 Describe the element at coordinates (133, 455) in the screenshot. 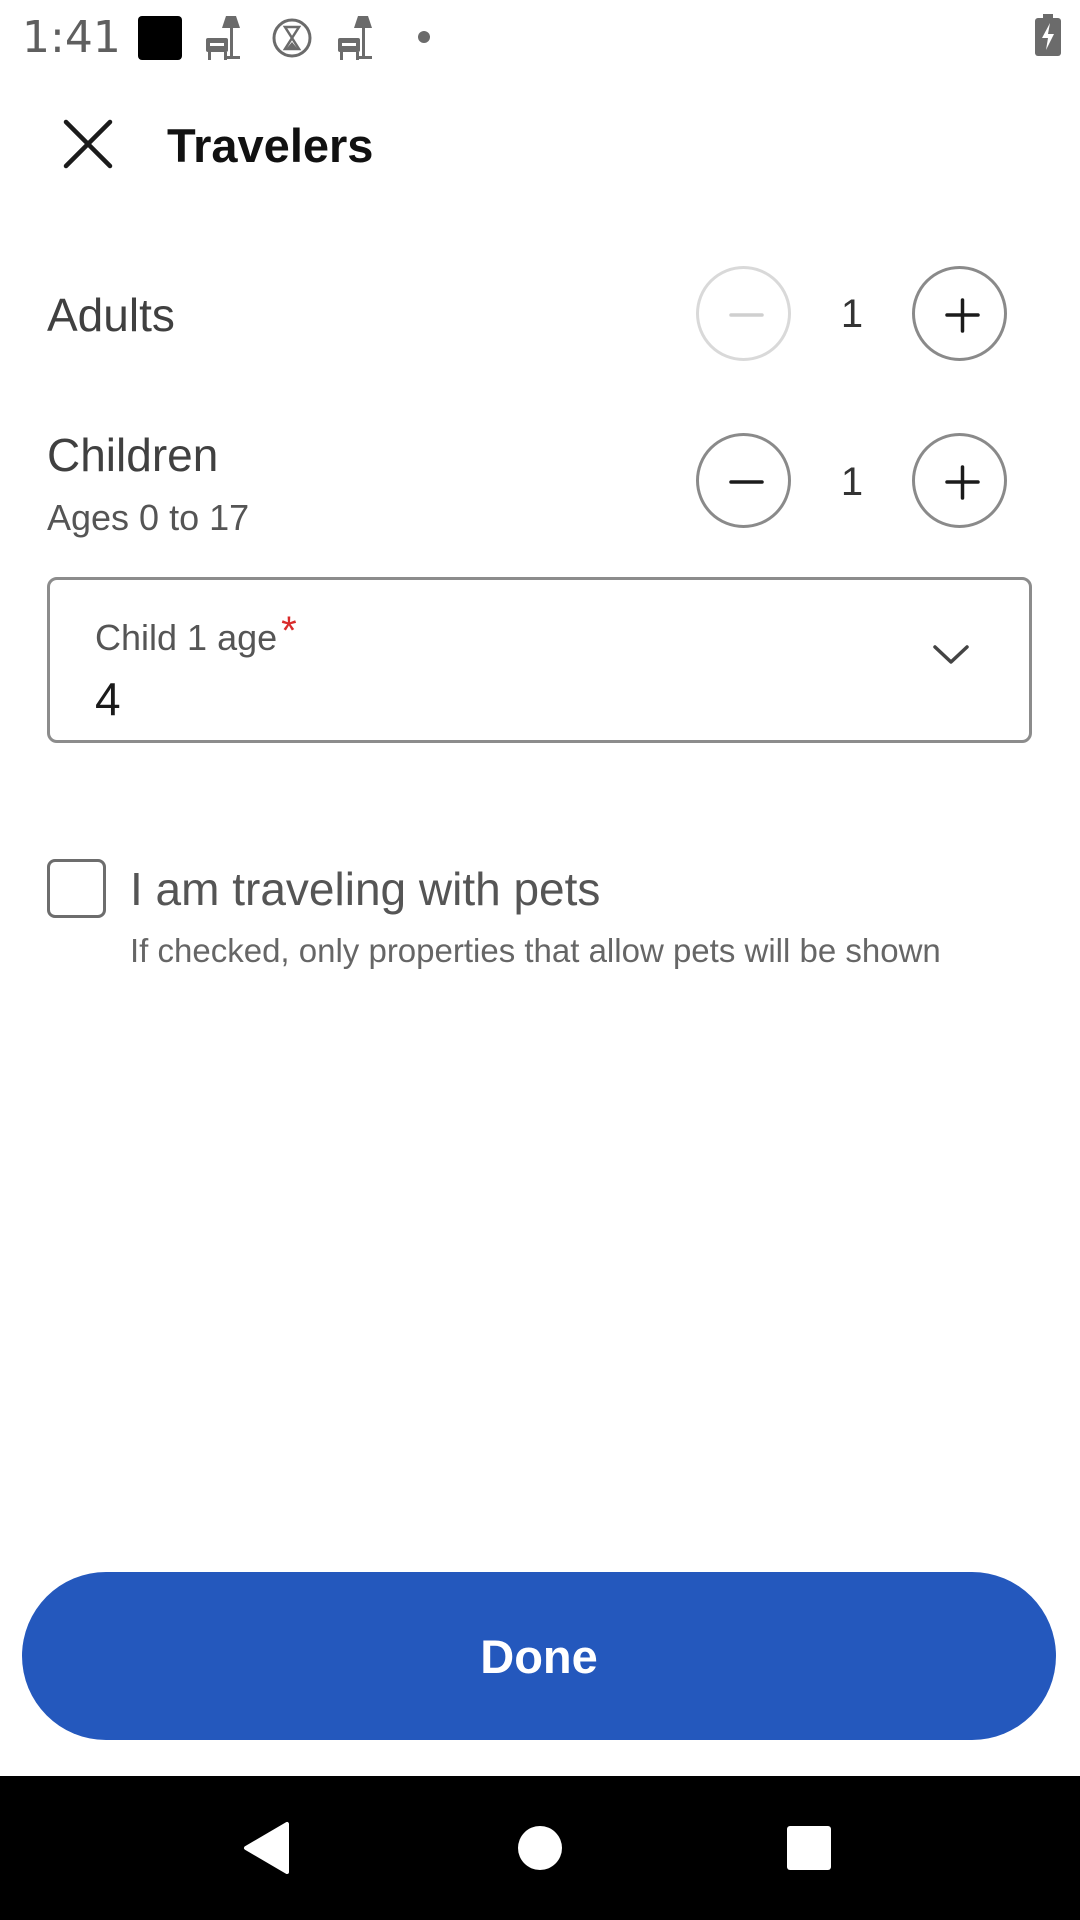

I see `children-label: Children` at that location.